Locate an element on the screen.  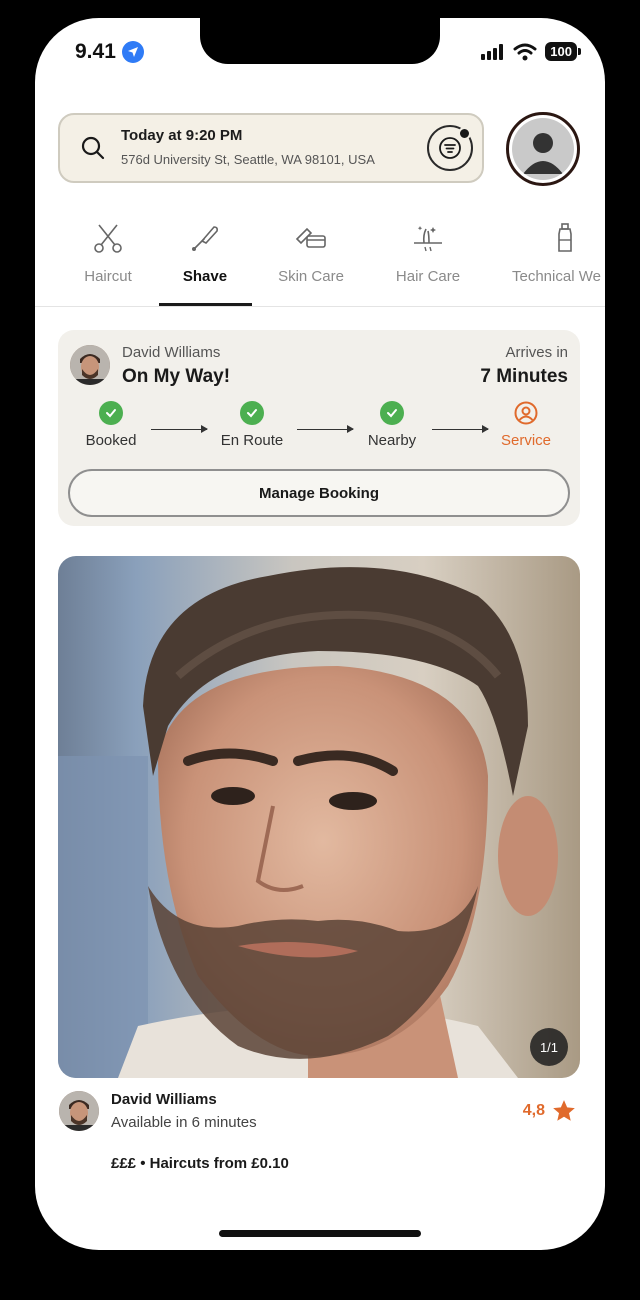
step-nearby: Nearby is located at coordinates (392, 425).